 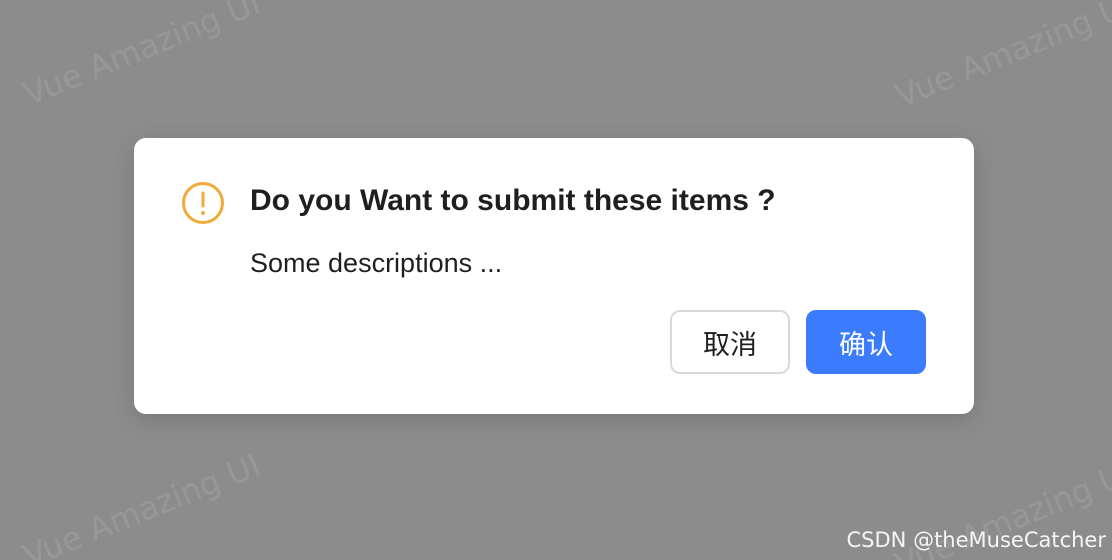 What do you see at coordinates (203, 203) in the screenshot?
I see `exclamation-circle-icon` at bounding box center [203, 203].